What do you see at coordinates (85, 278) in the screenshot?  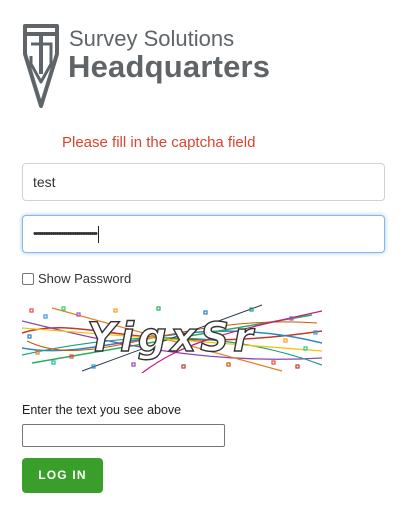 I see `show-password-label: Show Password` at bounding box center [85, 278].